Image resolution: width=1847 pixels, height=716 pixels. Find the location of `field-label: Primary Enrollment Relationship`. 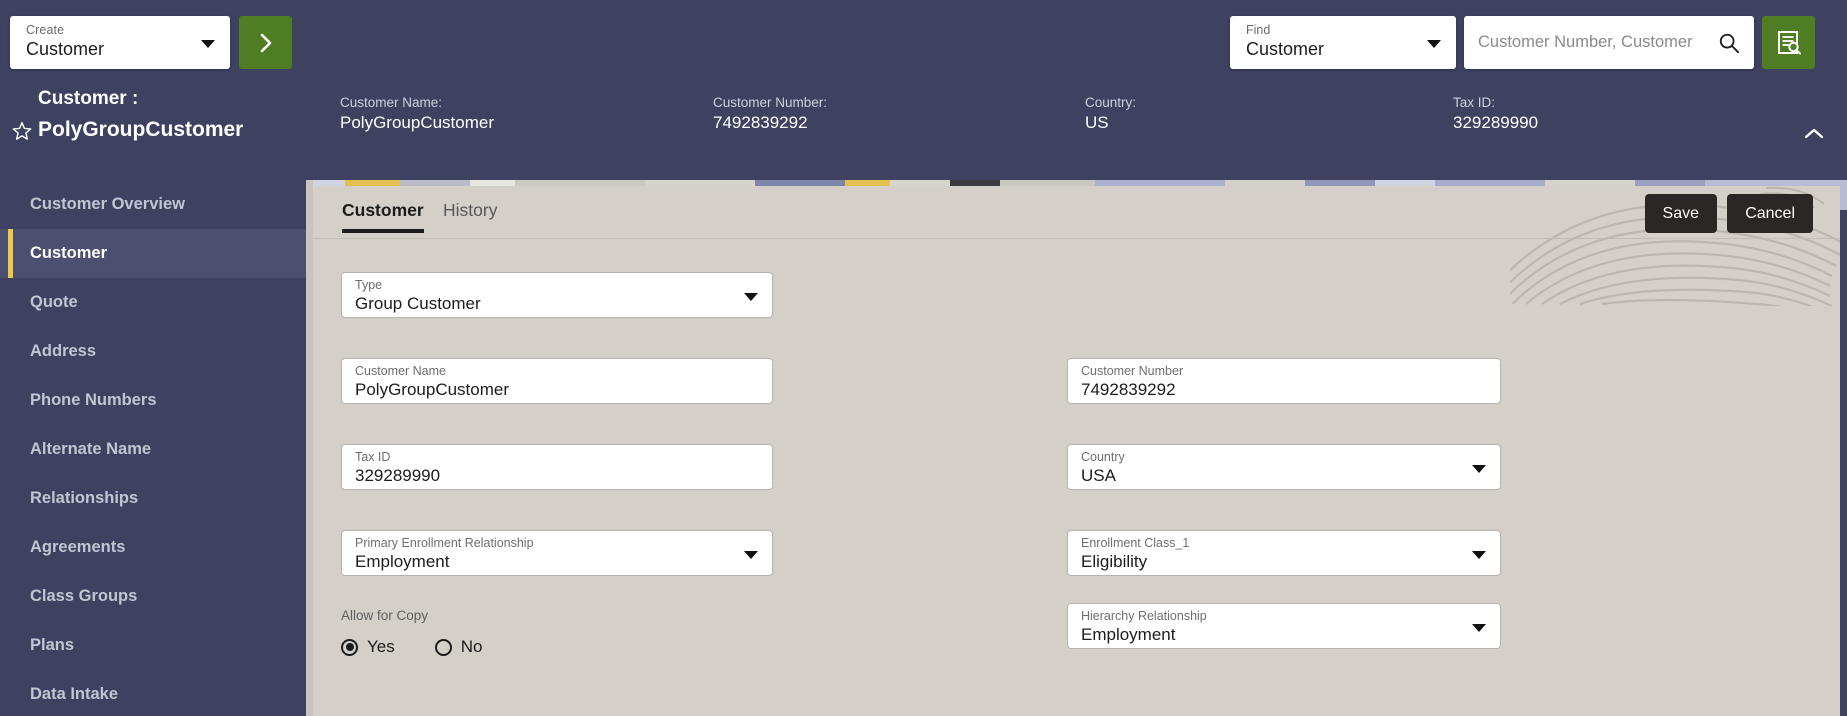

field-label: Primary Enrollment Relationship is located at coordinates (444, 543).